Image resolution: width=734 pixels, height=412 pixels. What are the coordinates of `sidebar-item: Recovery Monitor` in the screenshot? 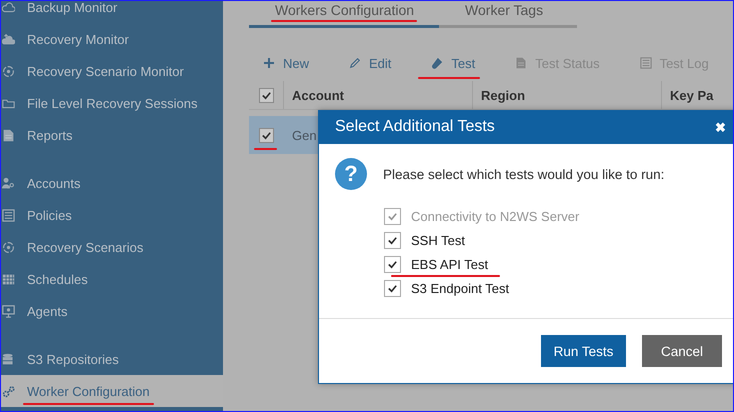 It's located at (112, 39).